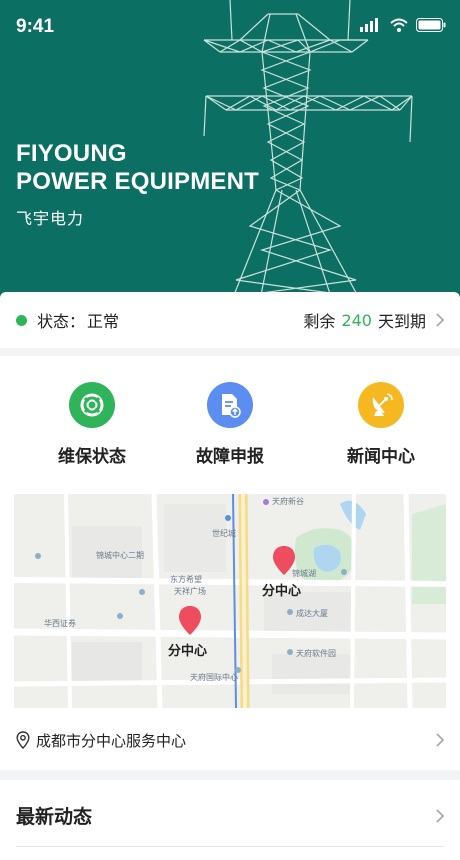 Image resolution: width=460 pixels, height=860 pixels. I want to click on brand-name-chinese: 飞宇电力, so click(50, 218).